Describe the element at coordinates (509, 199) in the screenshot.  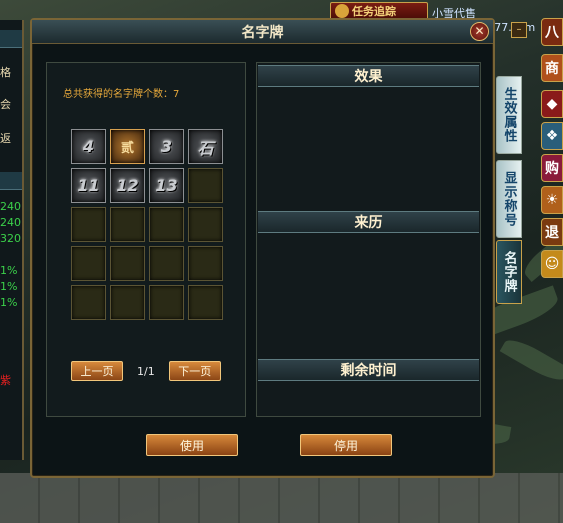
I see `tab-display-title: 显示称号` at that location.